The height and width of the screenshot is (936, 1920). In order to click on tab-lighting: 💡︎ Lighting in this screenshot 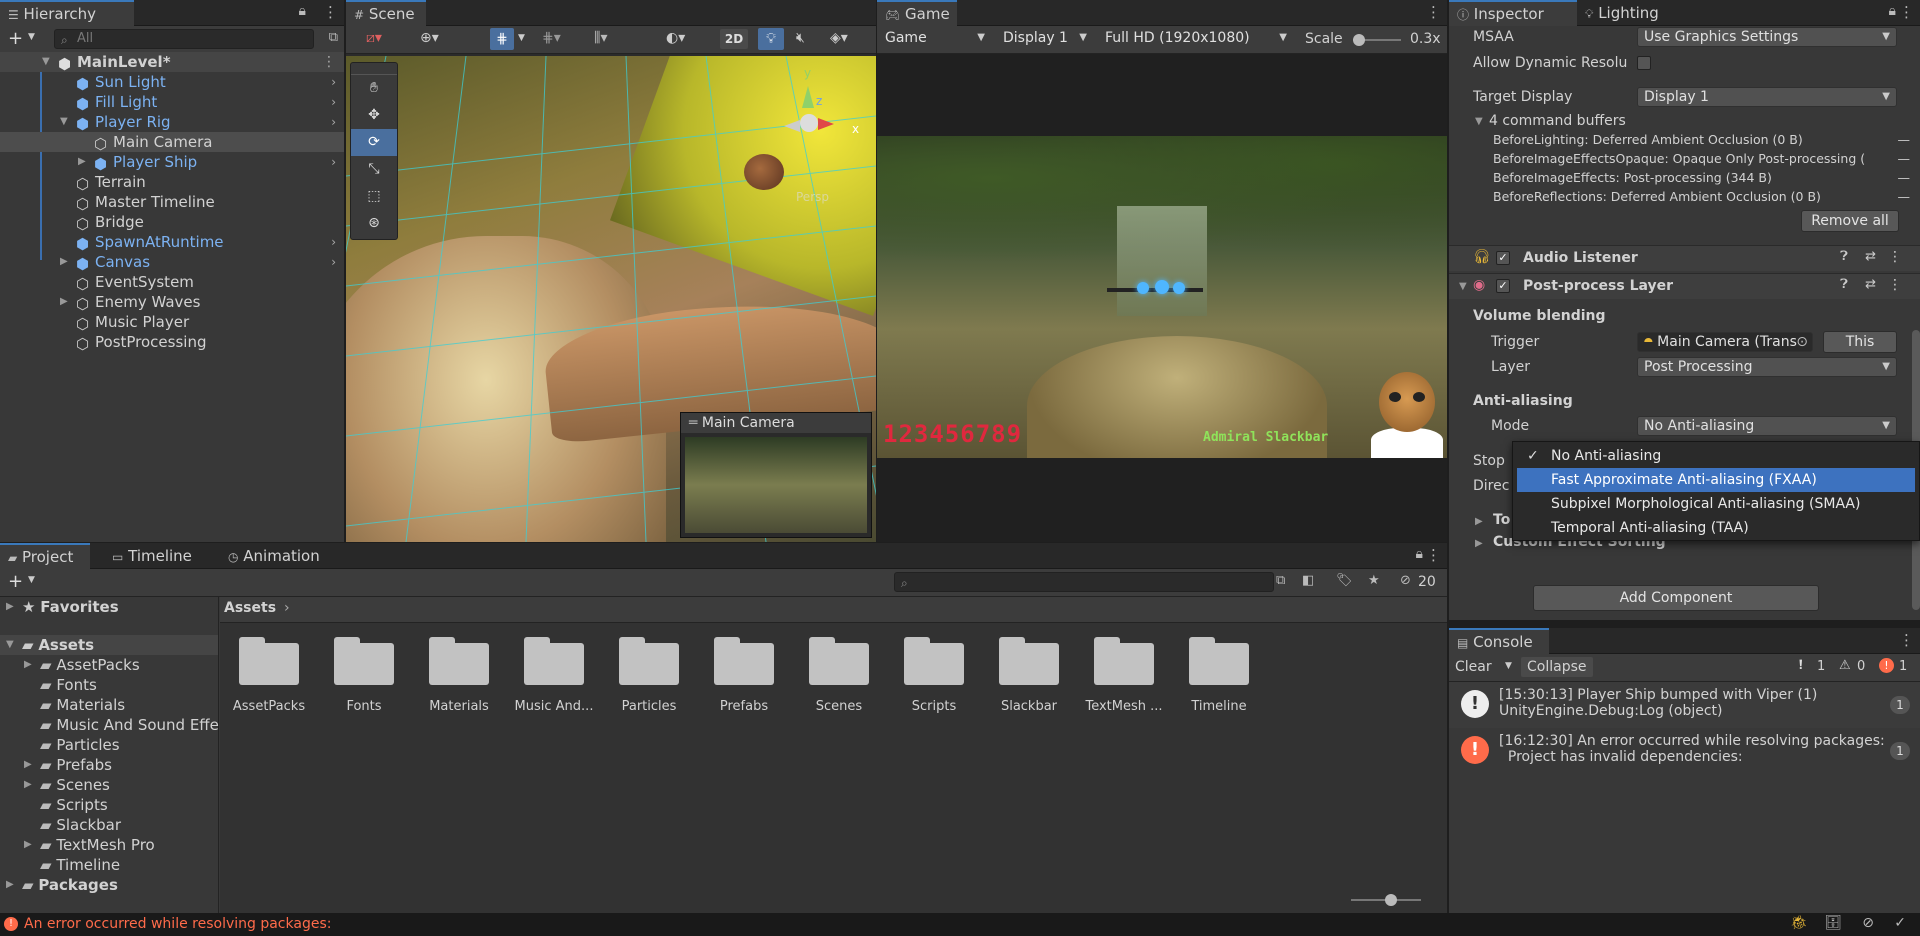, I will do `click(1632, 13)`.